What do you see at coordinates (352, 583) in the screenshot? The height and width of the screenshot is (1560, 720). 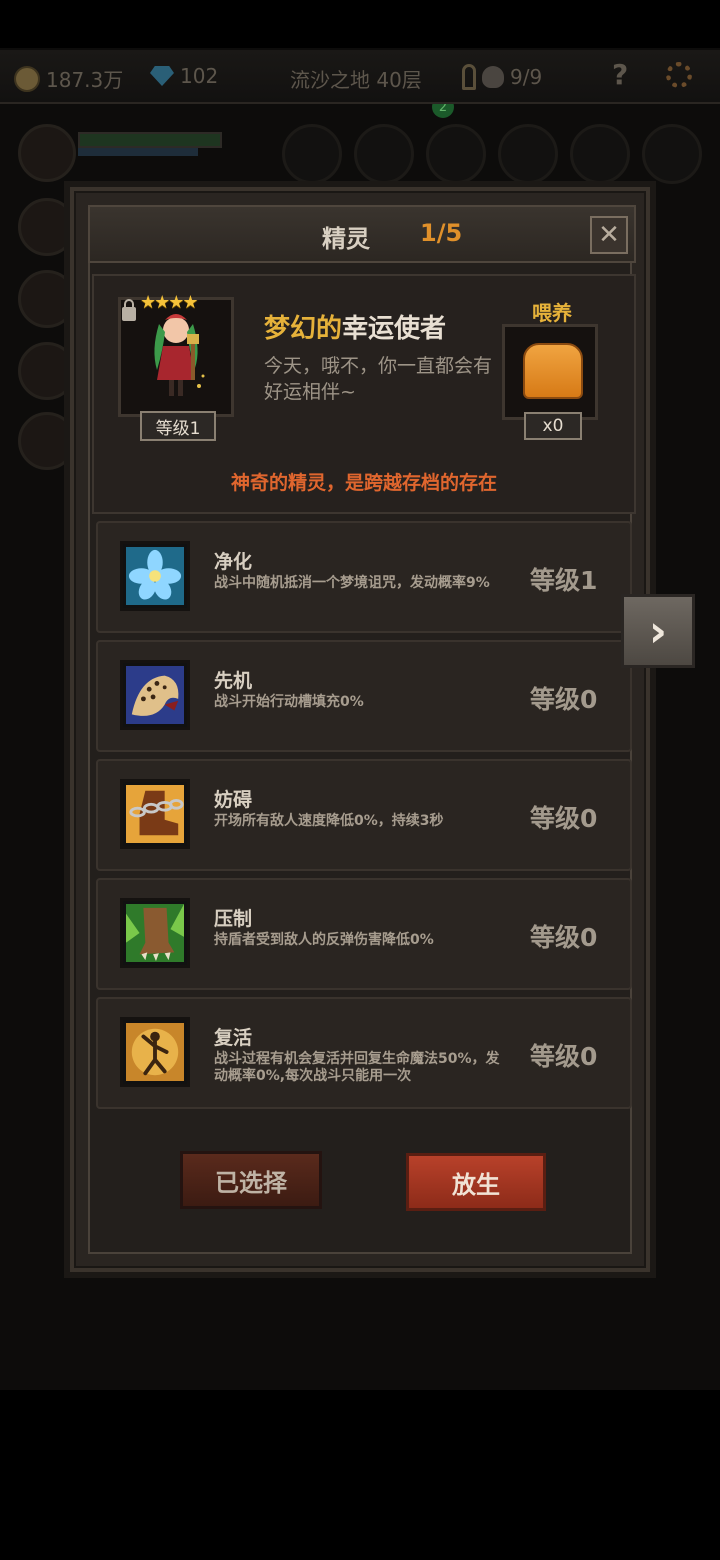 I see `skill-description: 战斗中随机抵消一个梦境诅咒，发动概率9%` at bounding box center [352, 583].